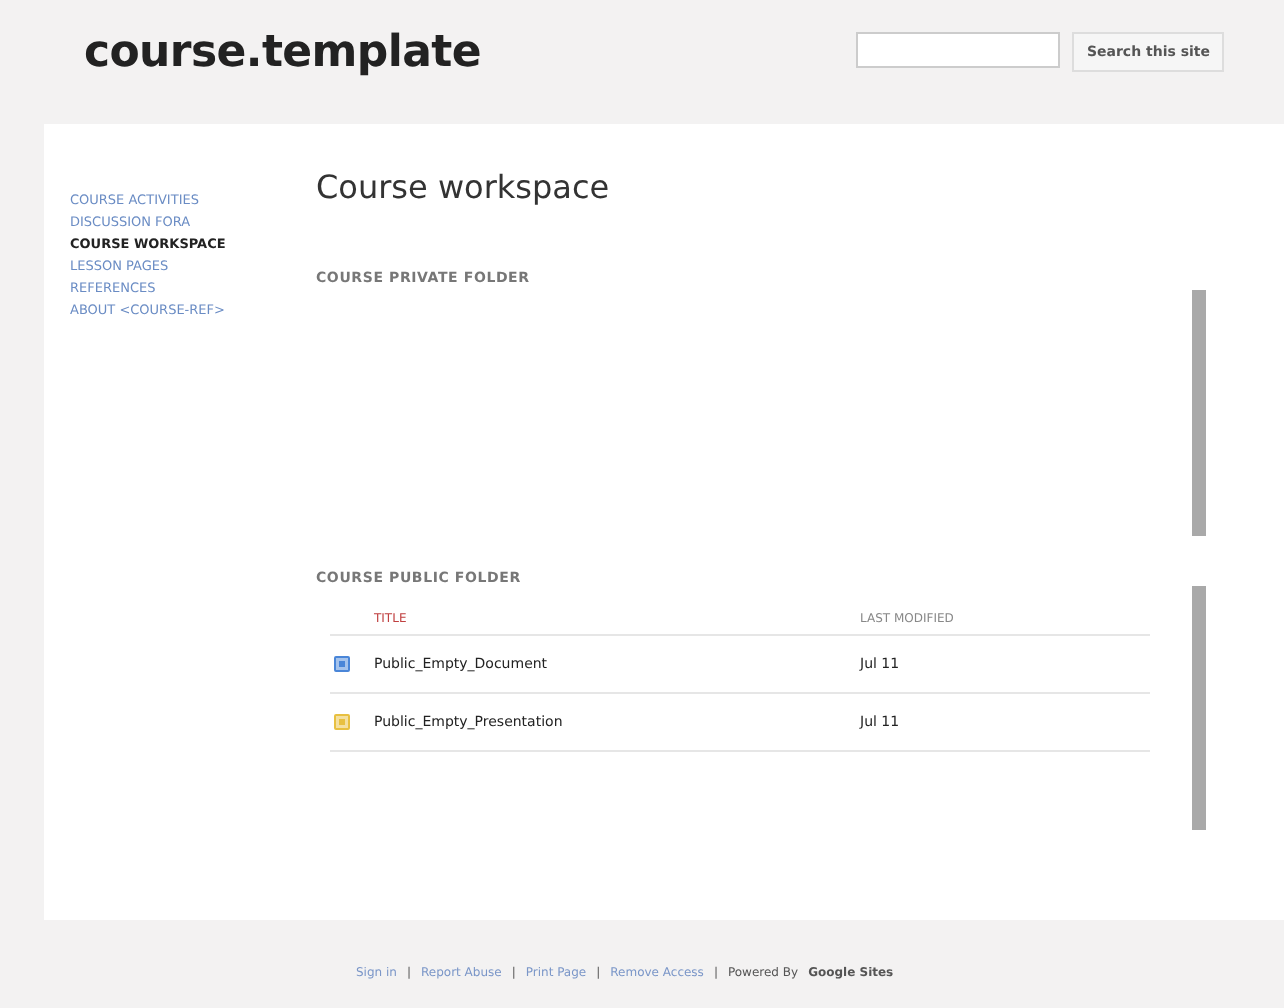 The width and height of the screenshot is (1284, 1008). I want to click on site-title: course.template, so click(282, 53).